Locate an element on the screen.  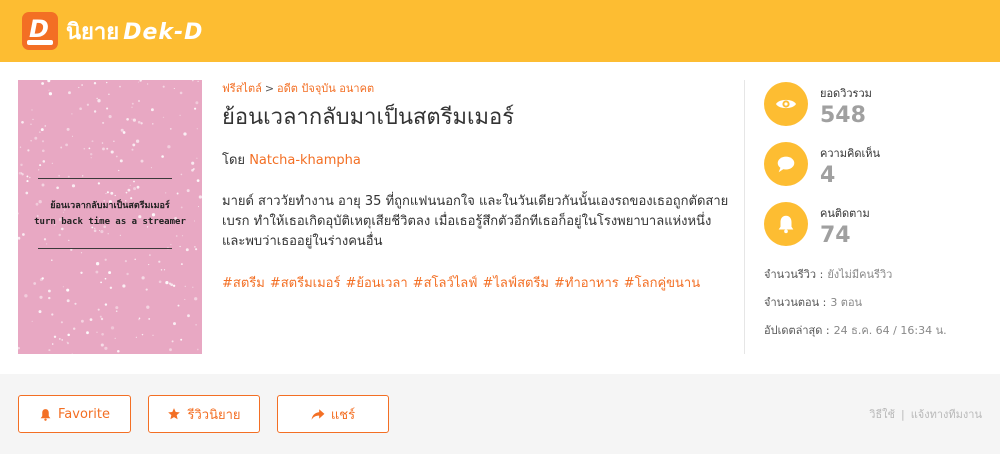
breadcrumb-category: ฟรีสไตล์ is located at coordinates (242, 88).